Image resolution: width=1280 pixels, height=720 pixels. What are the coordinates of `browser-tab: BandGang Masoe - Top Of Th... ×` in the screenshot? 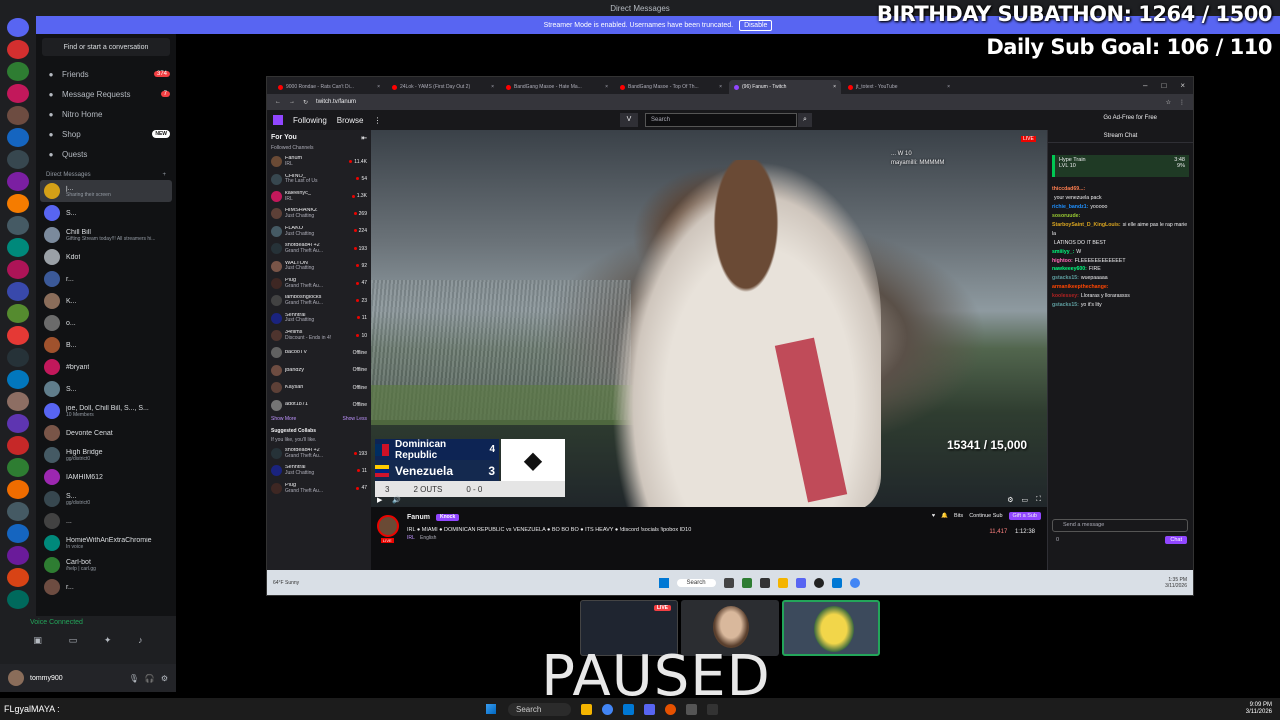 It's located at (671, 87).